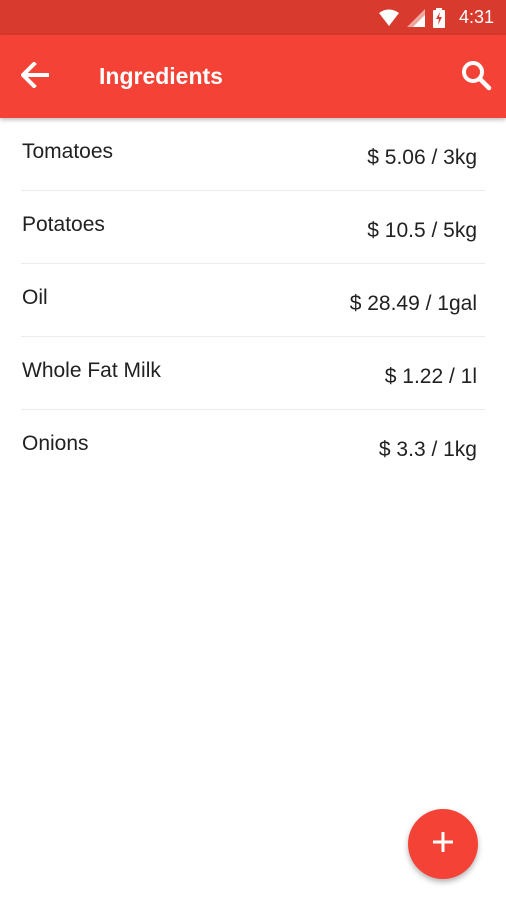  I want to click on list-item: Whole Fat Milk $ 1.22 / 1l, so click(253, 373).